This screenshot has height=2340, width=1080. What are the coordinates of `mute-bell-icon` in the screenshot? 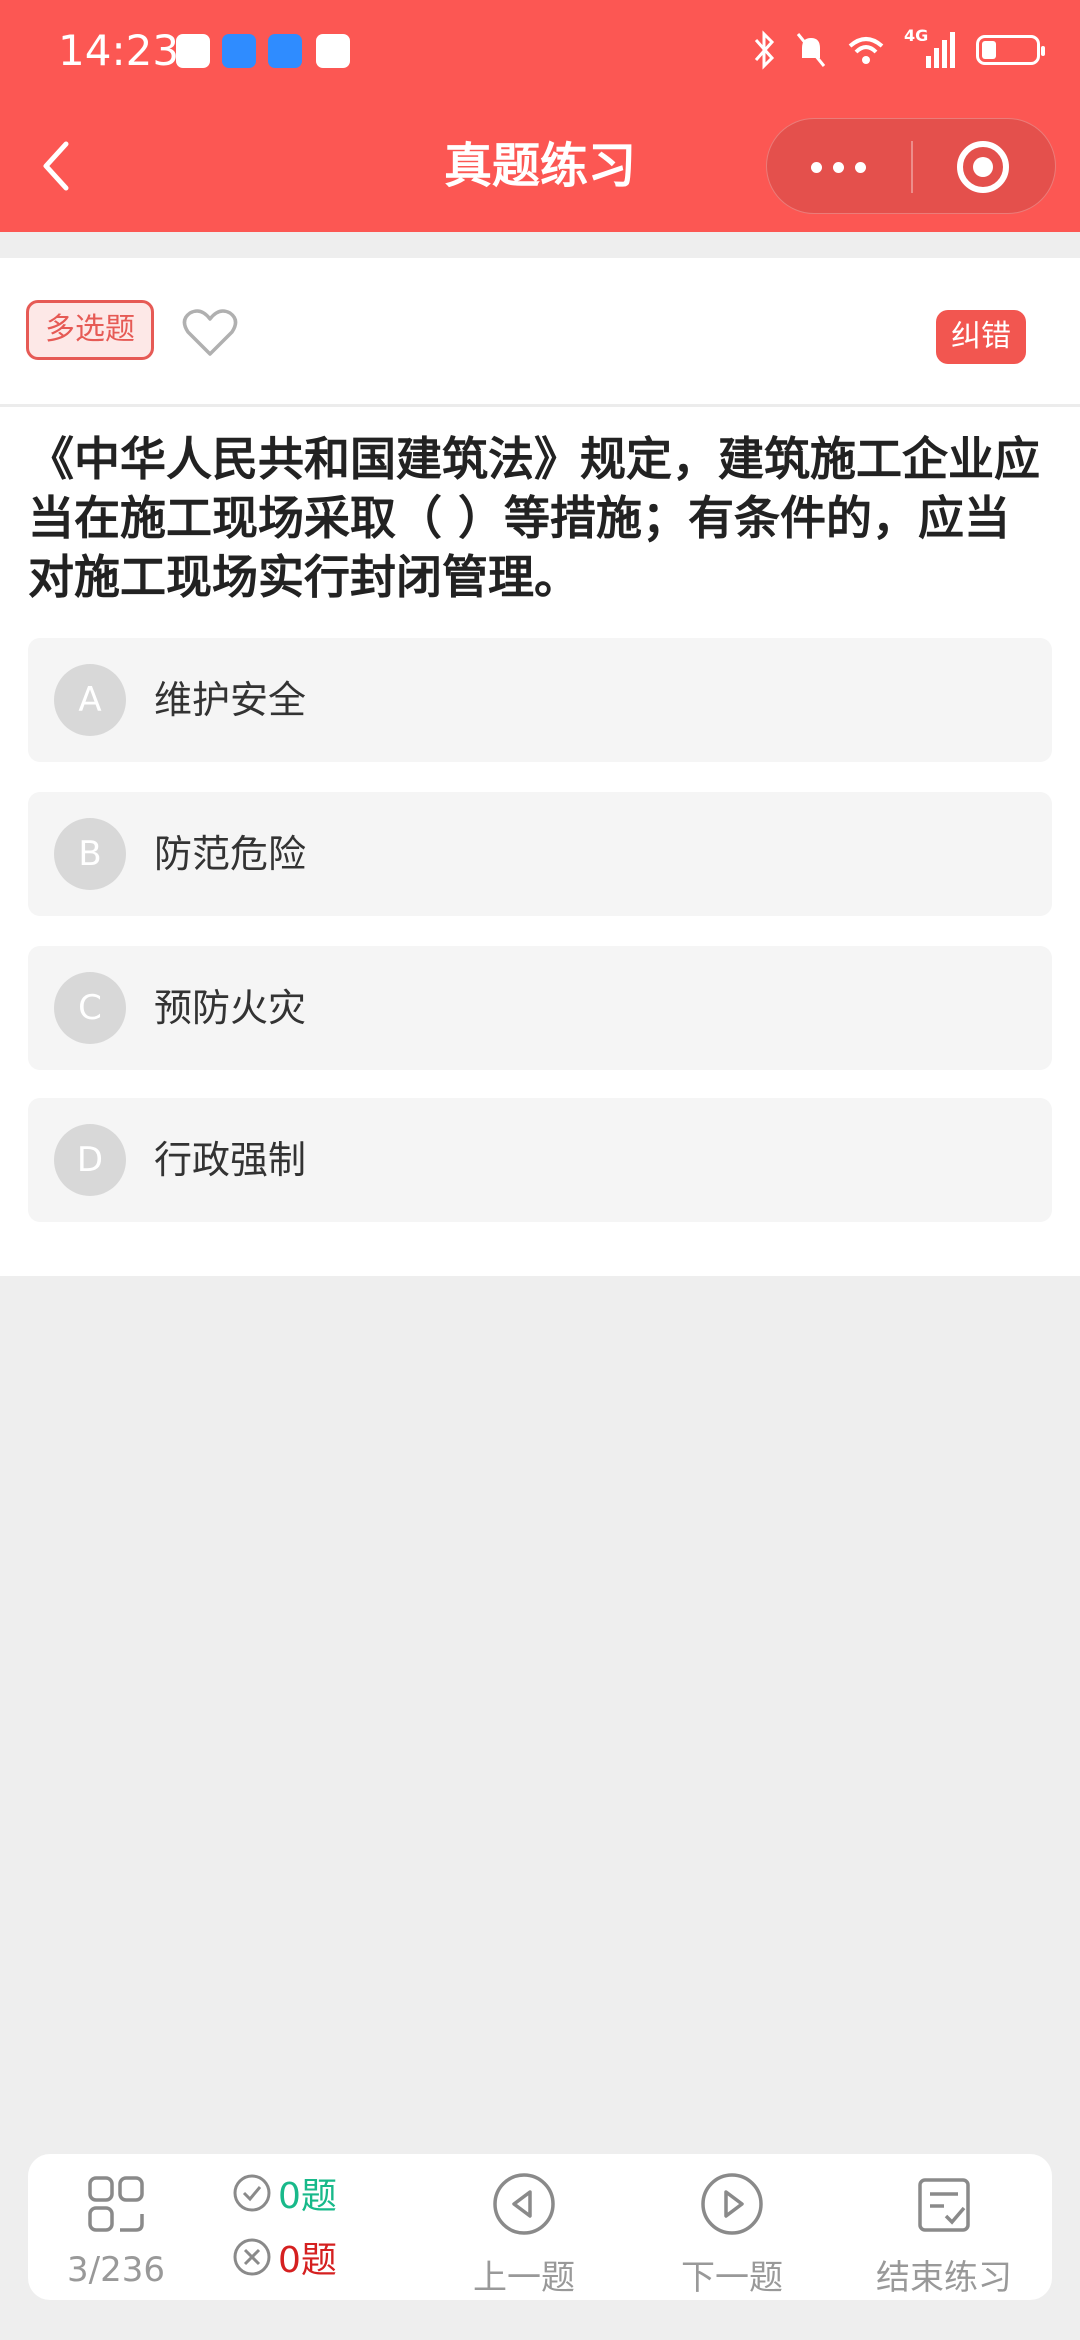 It's located at (811, 50).